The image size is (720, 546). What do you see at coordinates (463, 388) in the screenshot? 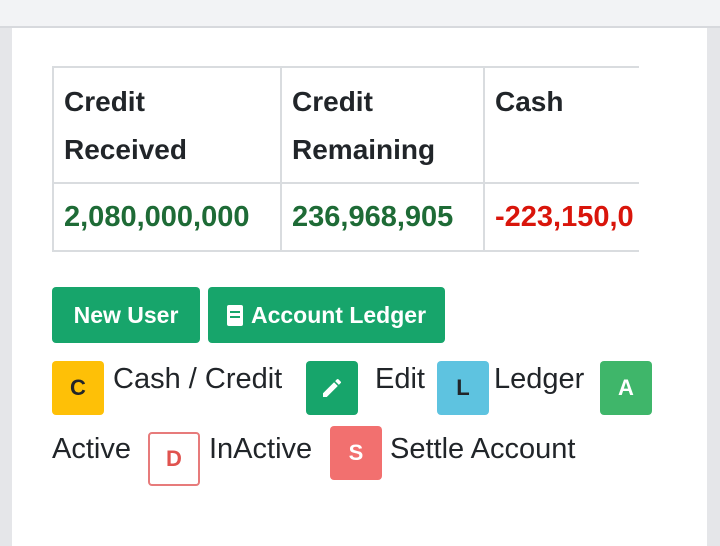
I see `ledger-badge: L` at bounding box center [463, 388].